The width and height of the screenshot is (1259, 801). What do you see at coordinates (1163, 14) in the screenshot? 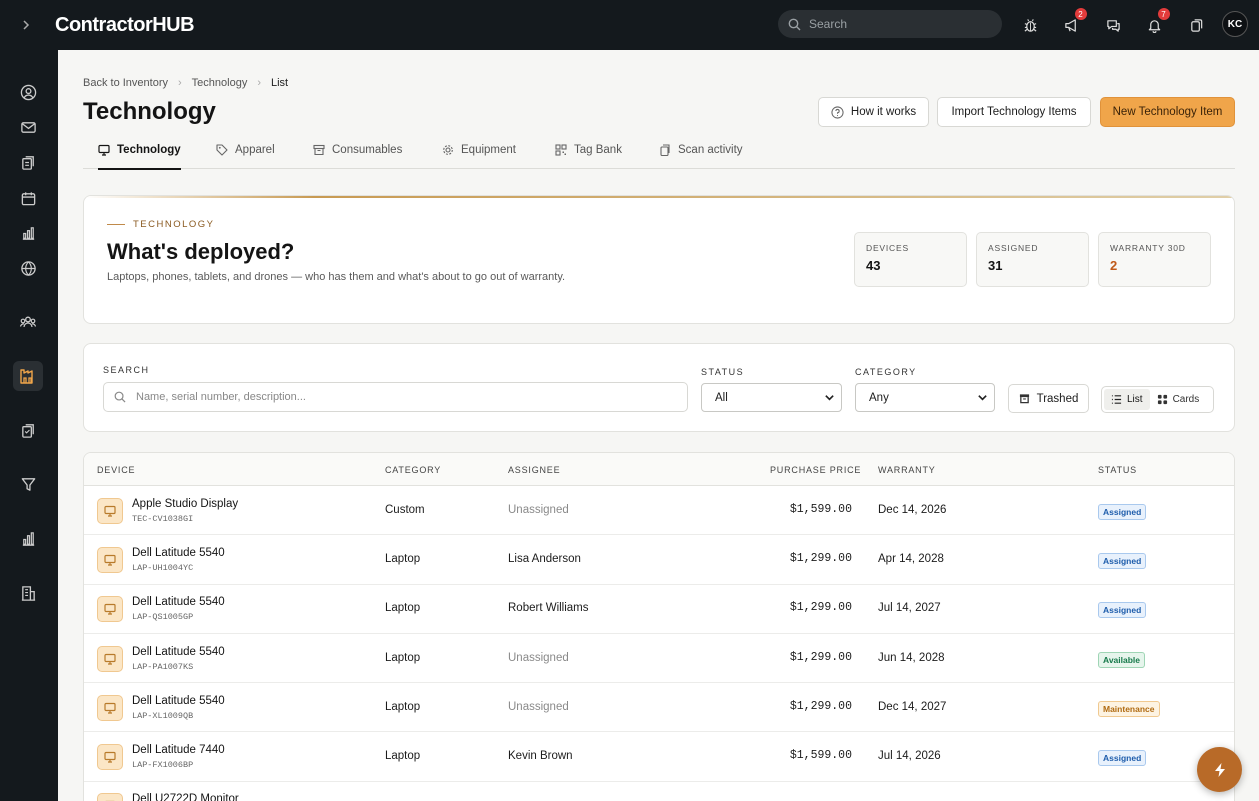
I see `notifications-badge: 7` at bounding box center [1163, 14].